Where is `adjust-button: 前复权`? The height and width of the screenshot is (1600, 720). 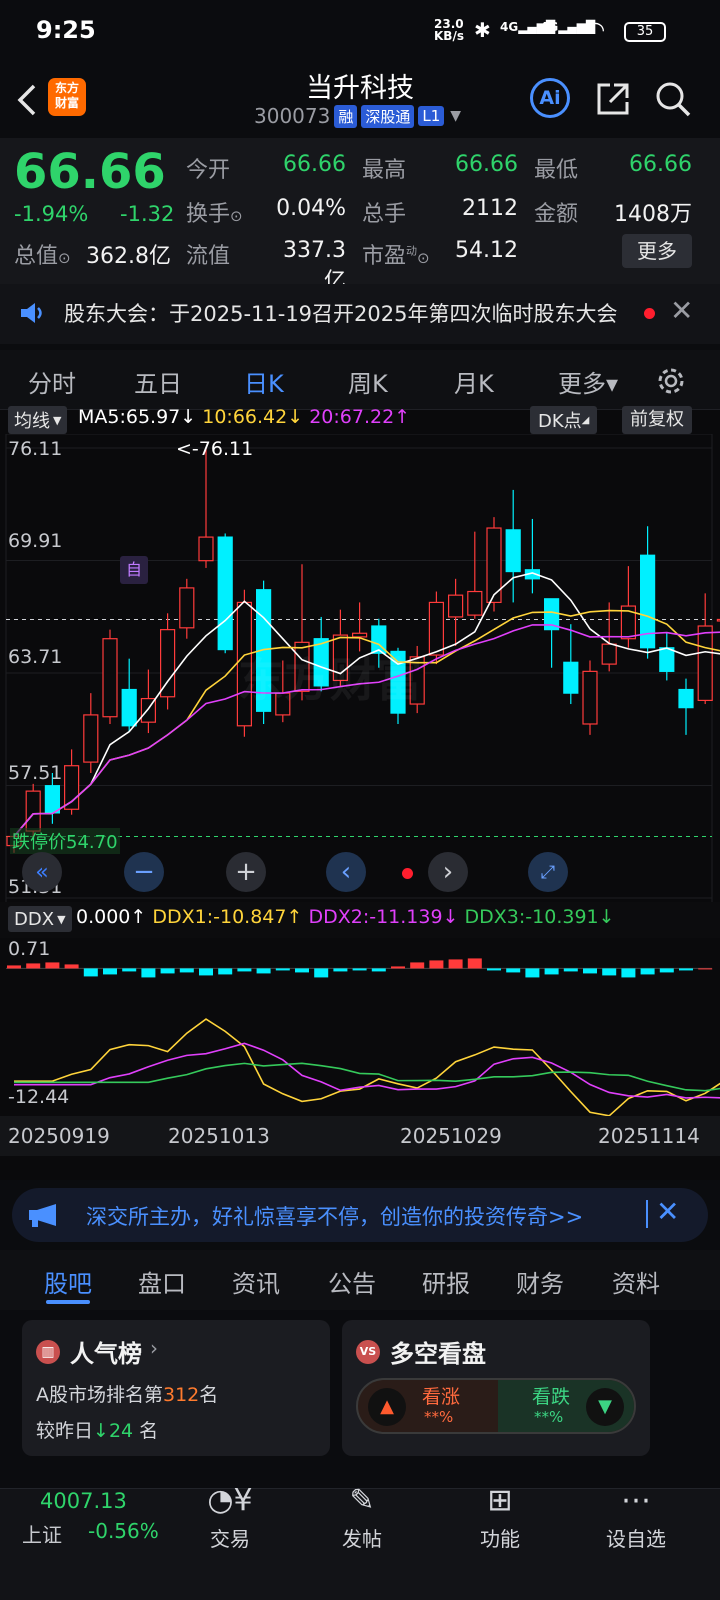 adjust-button: 前复权 is located at coordinates (657, 420).